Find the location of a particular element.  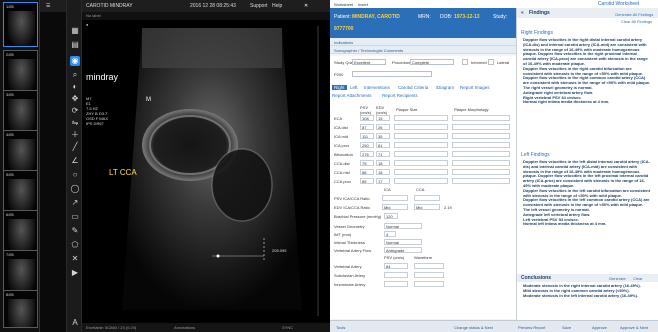

circle-icon: ○ is located at coordinates (75, 175).